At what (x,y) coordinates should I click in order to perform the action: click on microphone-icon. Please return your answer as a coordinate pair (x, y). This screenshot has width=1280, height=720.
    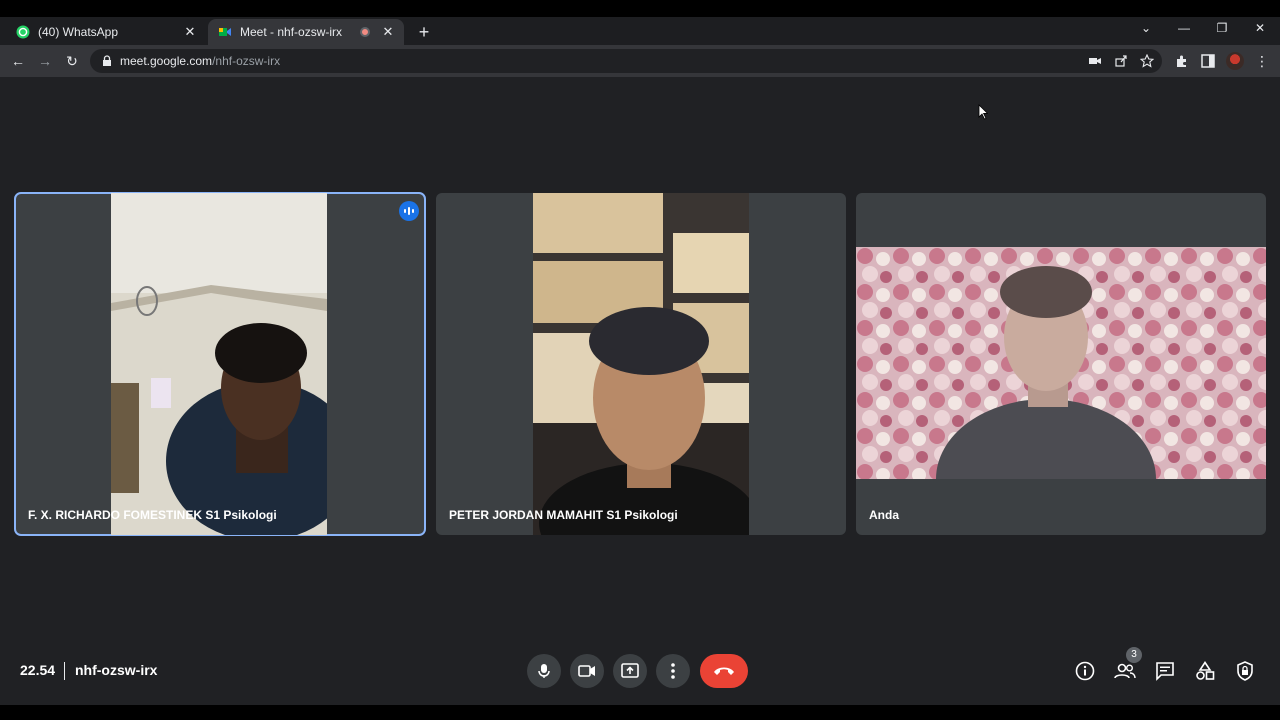
    Looking at the image, I should click on (544, 671).